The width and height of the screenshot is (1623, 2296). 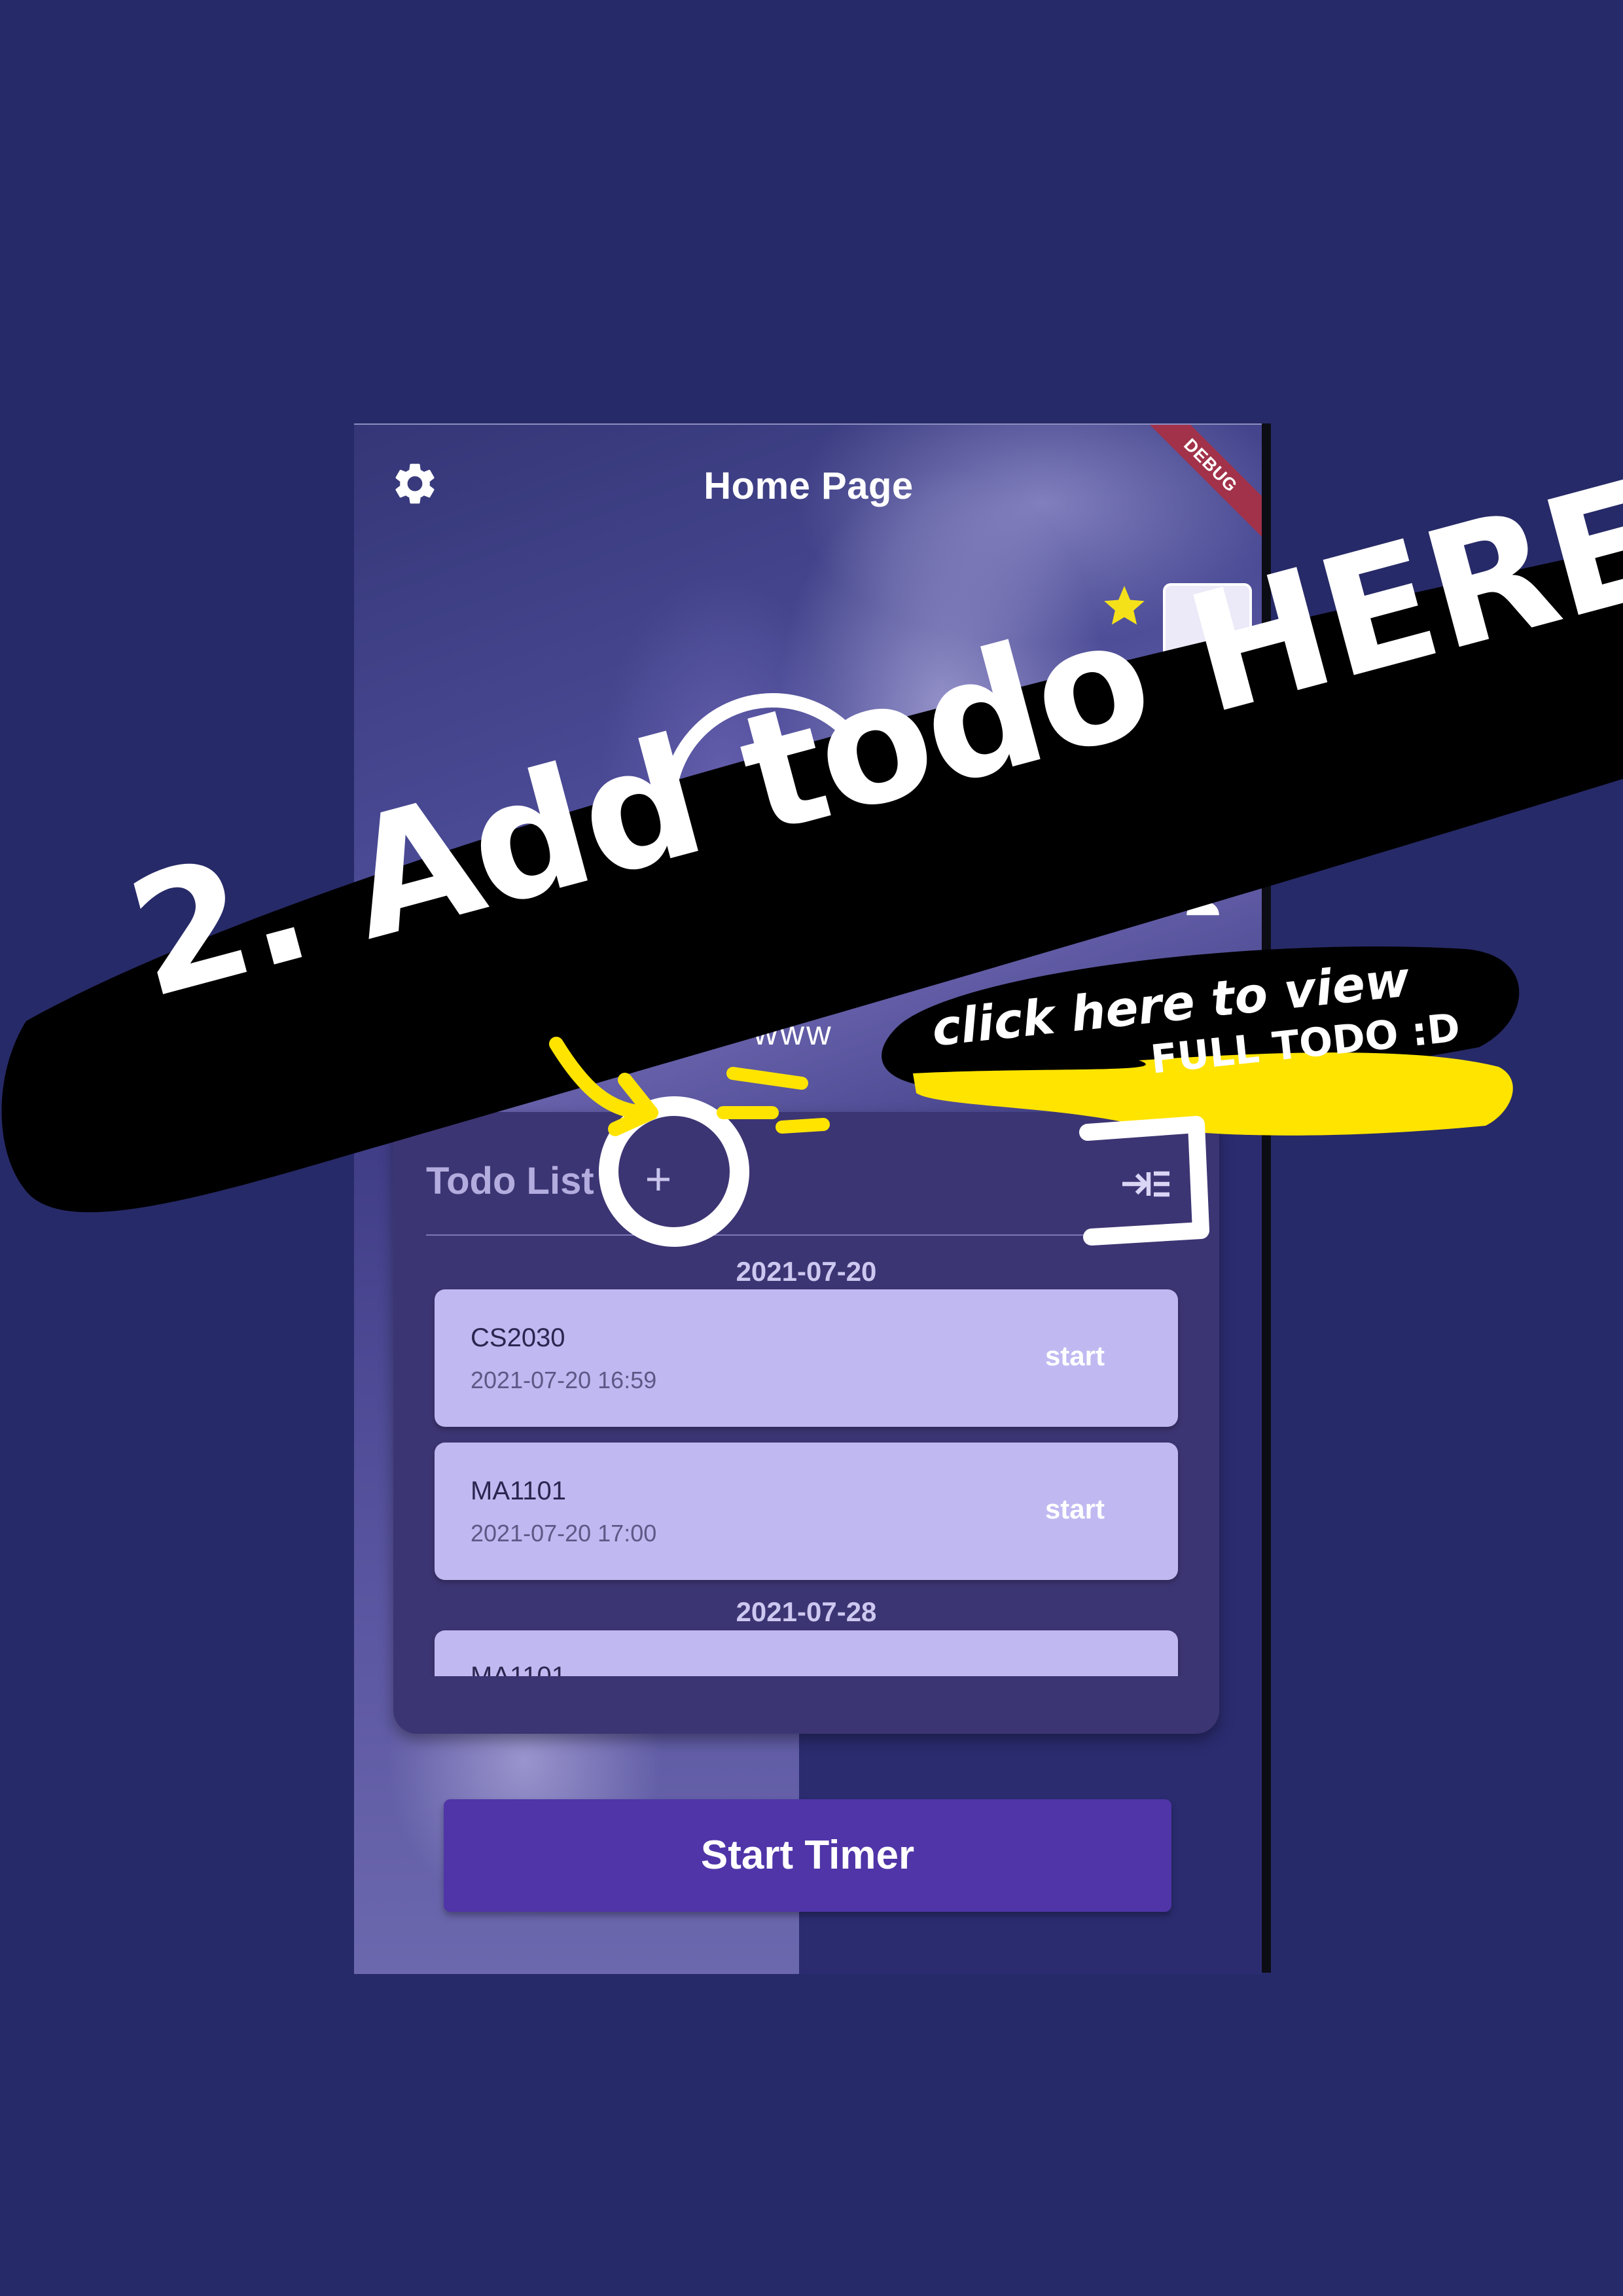 What do you see at coordinates (809, 486) in the screenshot?
I see `page-title: Home Page` at bounding box center [809, 486].